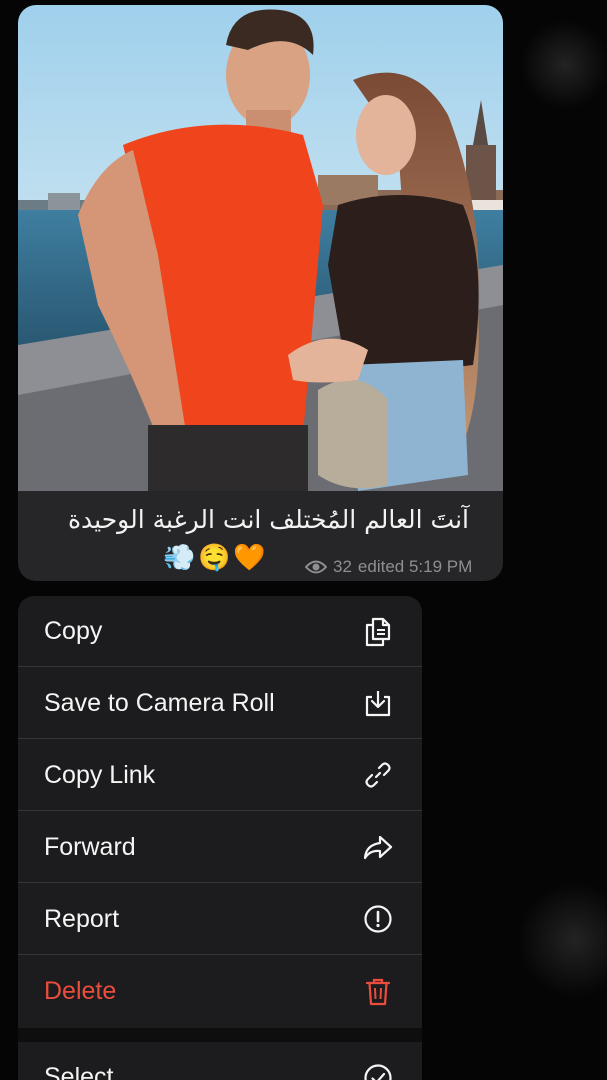 The height and width of the screenshot is (1080, 607). I want to click on menu-item-forward: Forward, so click(220, 847).